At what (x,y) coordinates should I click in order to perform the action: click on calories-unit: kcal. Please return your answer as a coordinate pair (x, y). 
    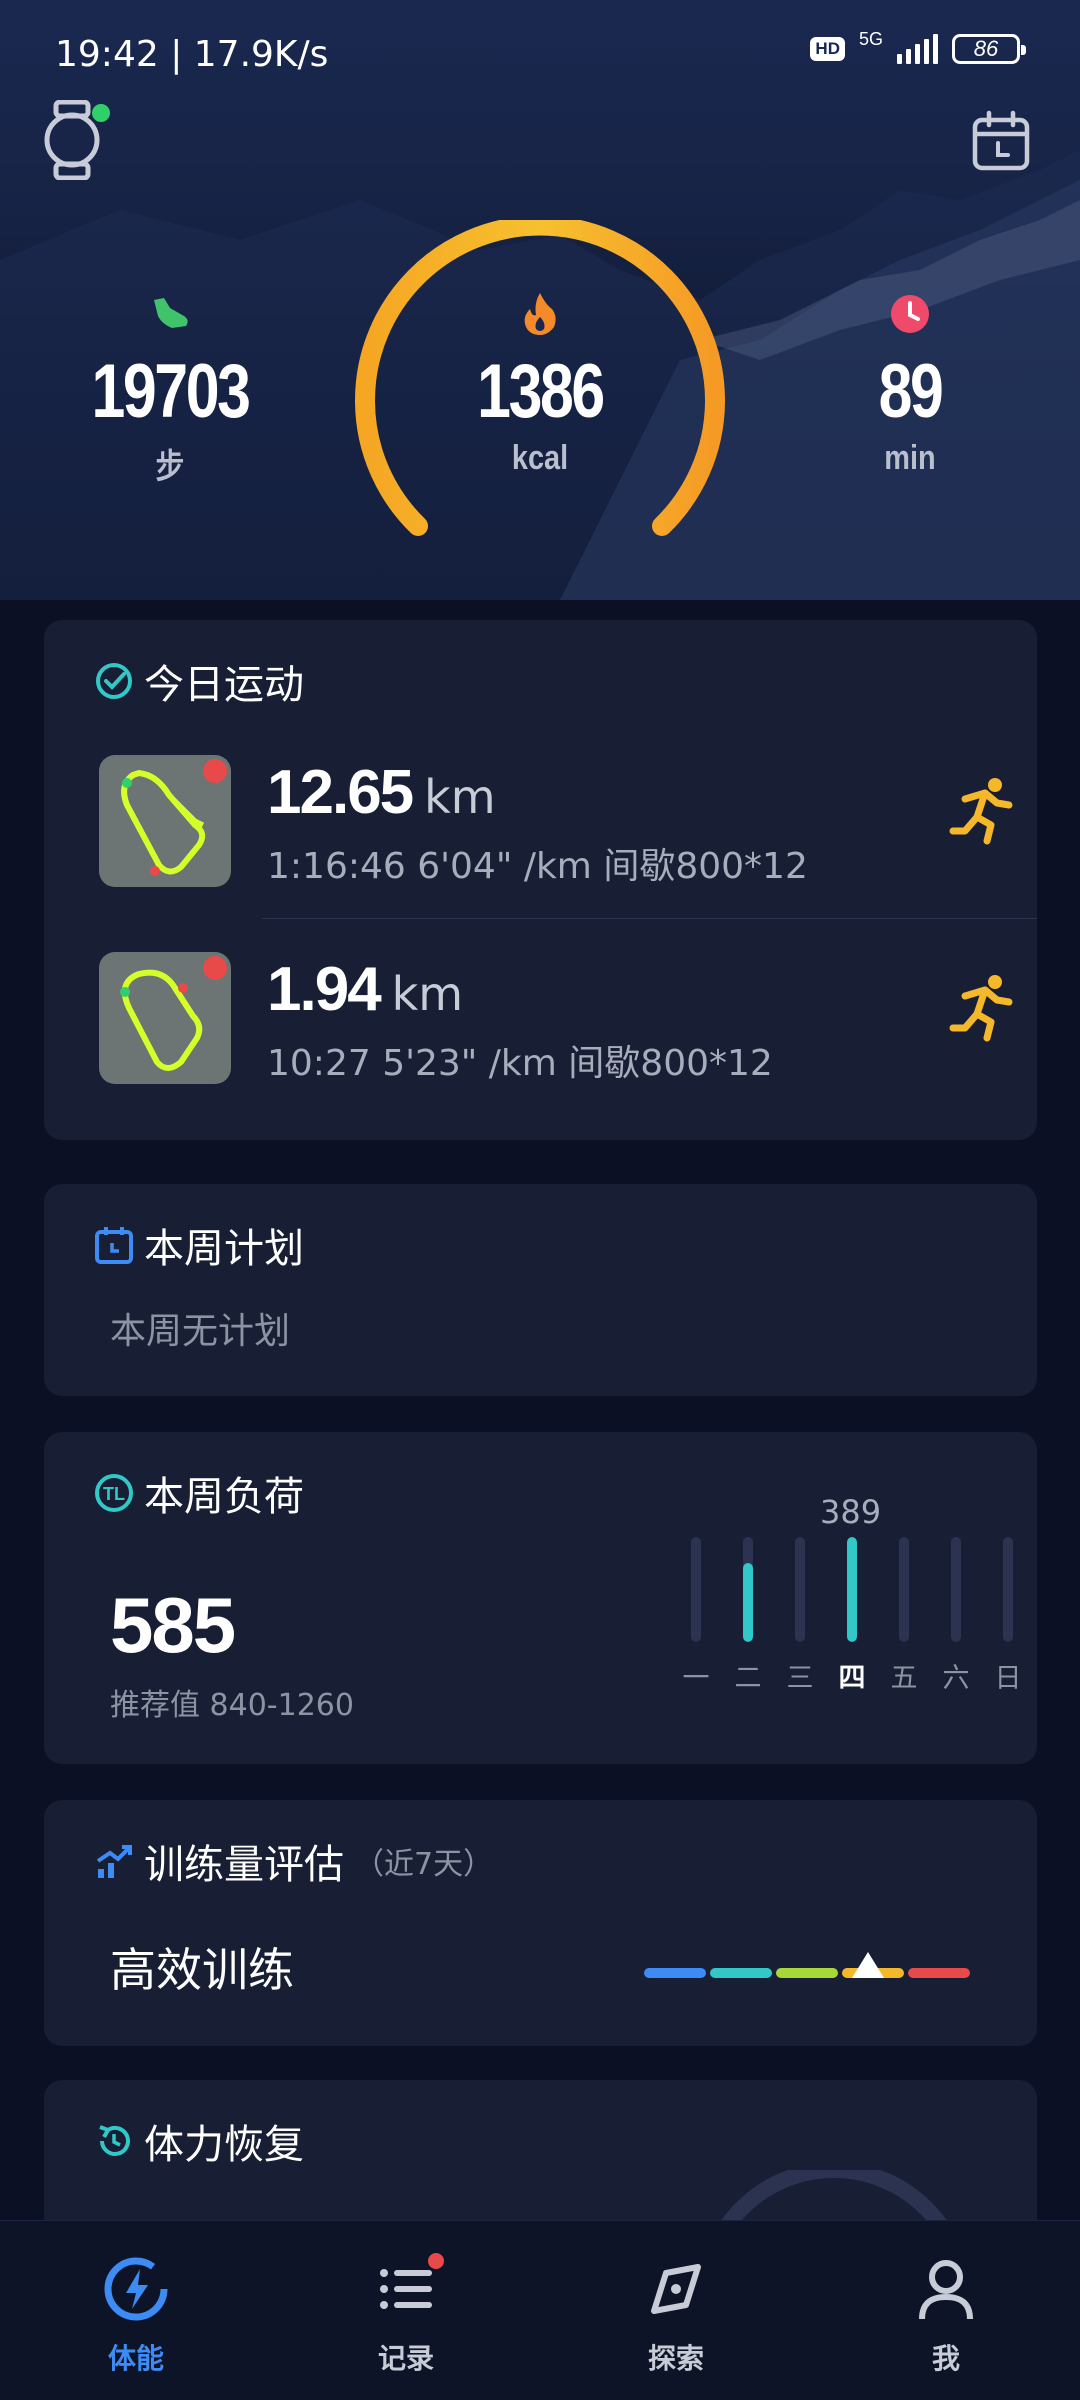
    Looking at the image, I should click on (540, 458).